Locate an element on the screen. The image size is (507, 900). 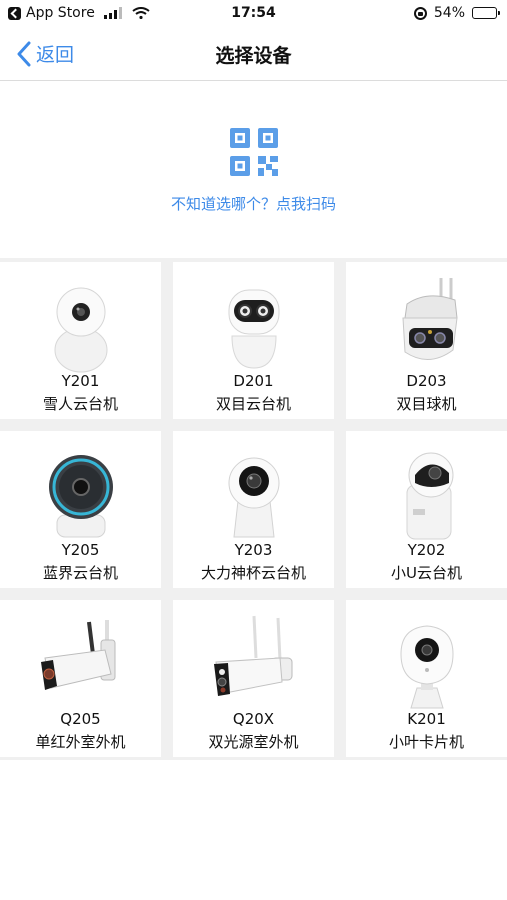
device-model: Y201 is located at coordinates (80, 381).